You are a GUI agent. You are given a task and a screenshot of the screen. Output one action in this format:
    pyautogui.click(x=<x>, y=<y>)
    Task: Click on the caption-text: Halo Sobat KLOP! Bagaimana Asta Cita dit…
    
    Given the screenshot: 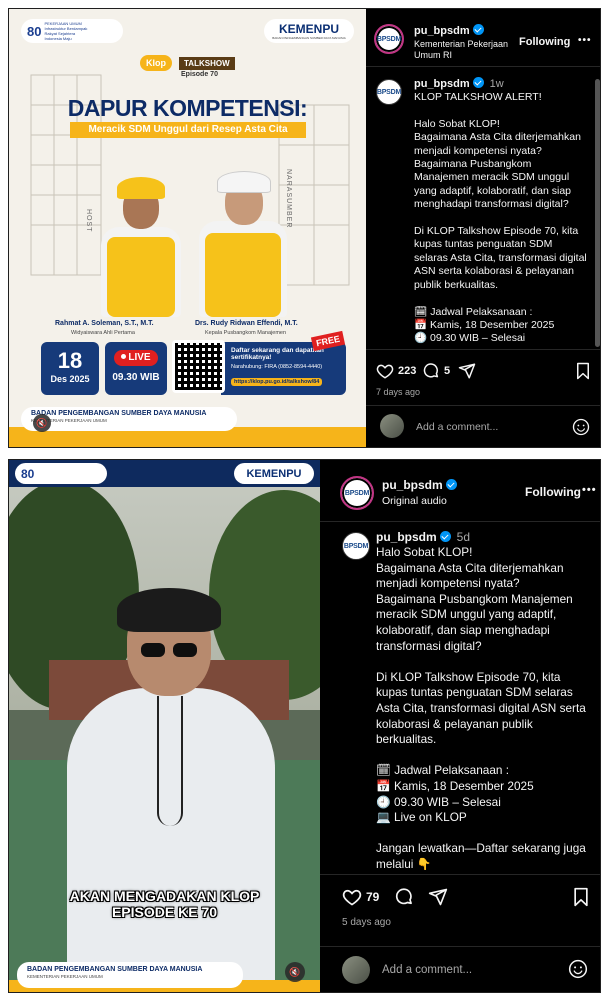 What is the action you would take?
    pyautogui.click(x=481, y=707)
    